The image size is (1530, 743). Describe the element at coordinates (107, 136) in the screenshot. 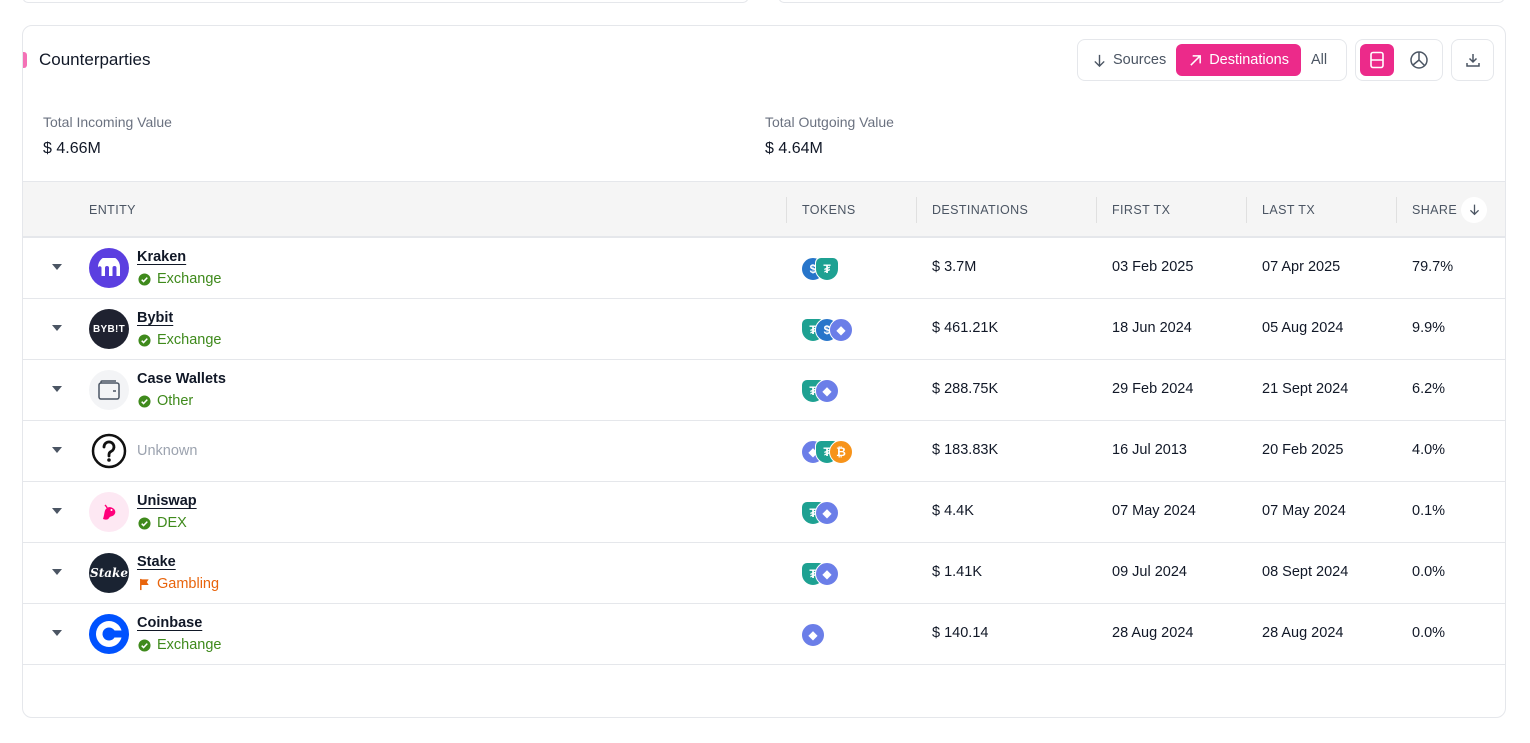

I see `incoming-stat: Total Incoming Value $ 4.66M` at that location.